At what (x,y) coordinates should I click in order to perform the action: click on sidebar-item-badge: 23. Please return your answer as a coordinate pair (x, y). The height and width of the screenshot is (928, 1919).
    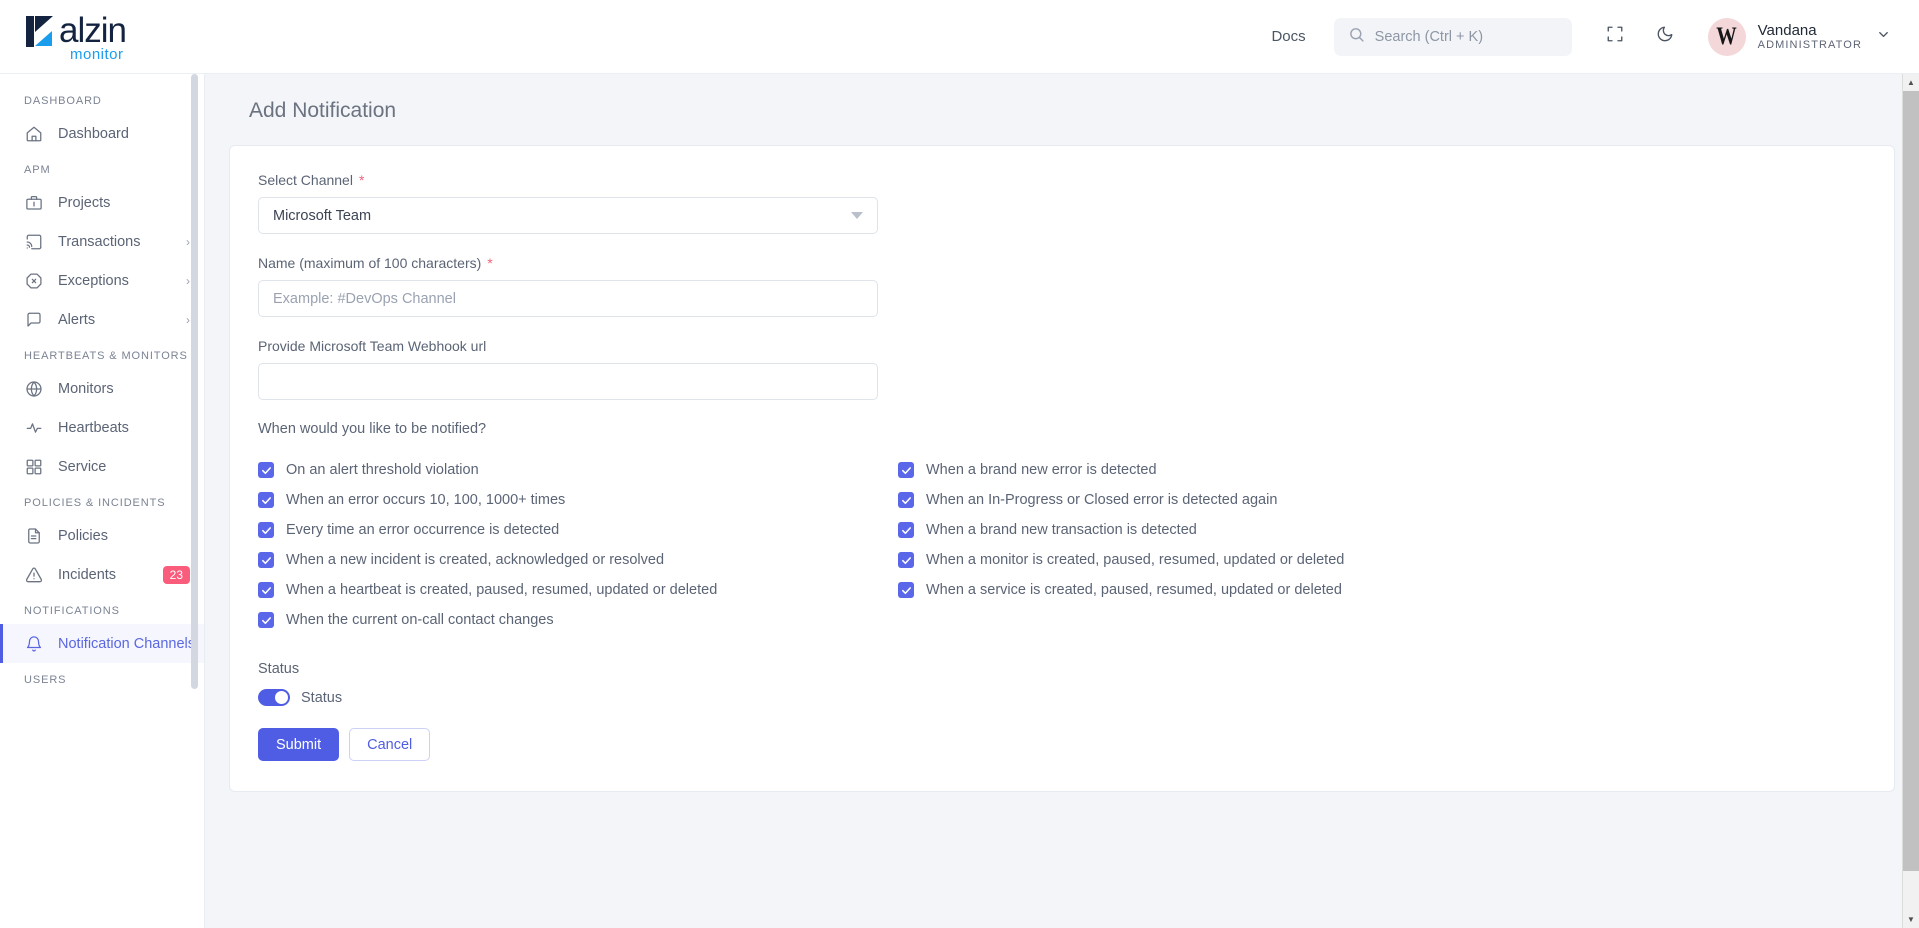
    Looking at the image, I should click on (176, 574).